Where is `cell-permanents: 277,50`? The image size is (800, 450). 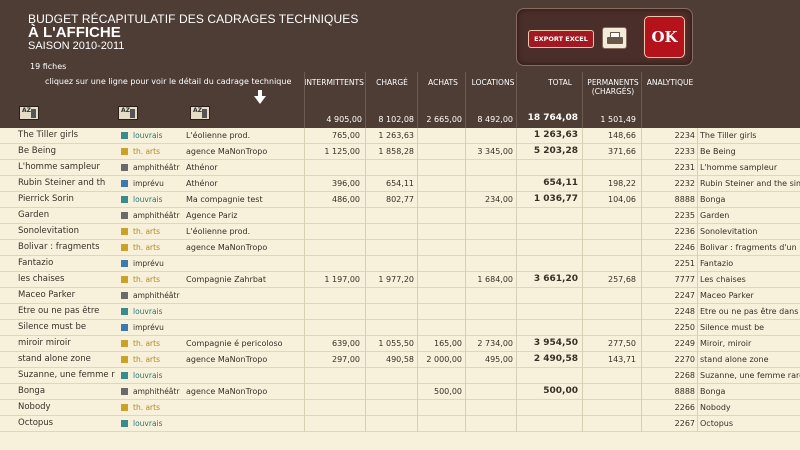
cell-permanents: 277,50 is located at coordinates (622, 343).